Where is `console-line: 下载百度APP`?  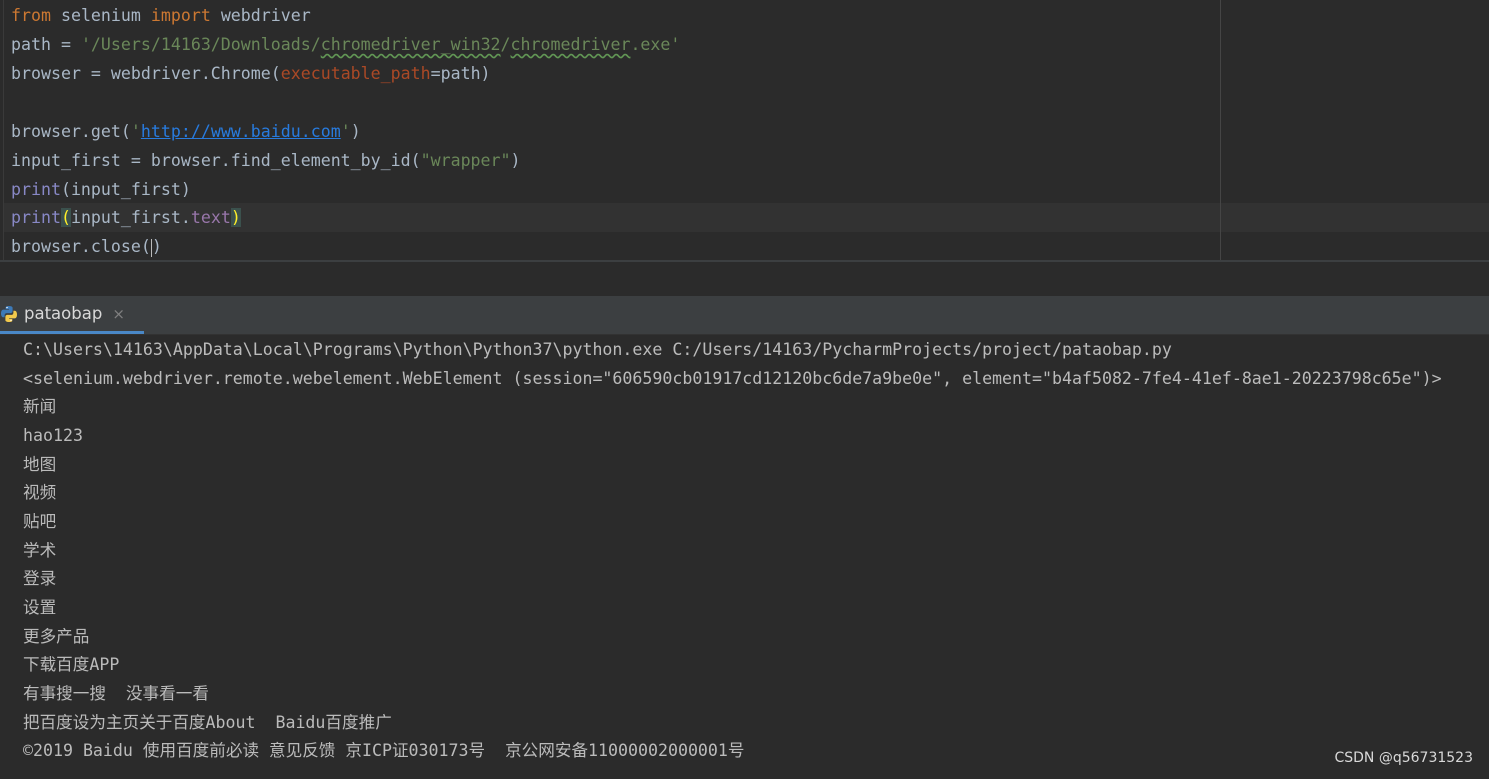
console-line: 下载百度APP is located at coordinates (71, 664).